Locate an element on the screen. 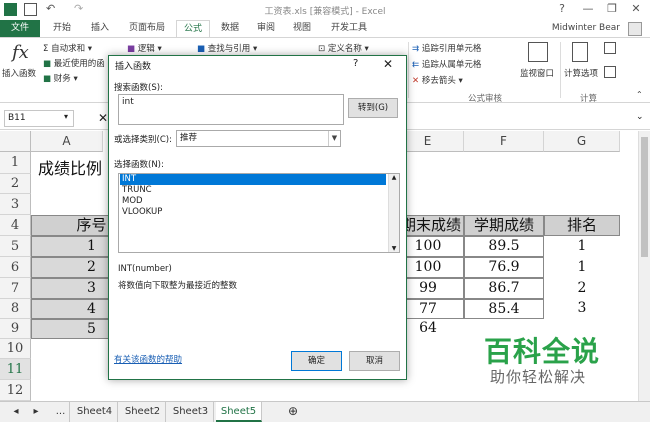 This screenshot has width=650, height=422. trace-dependents-button: ⇇ 追踪从属单元格 is located at coordinates (446, 64).